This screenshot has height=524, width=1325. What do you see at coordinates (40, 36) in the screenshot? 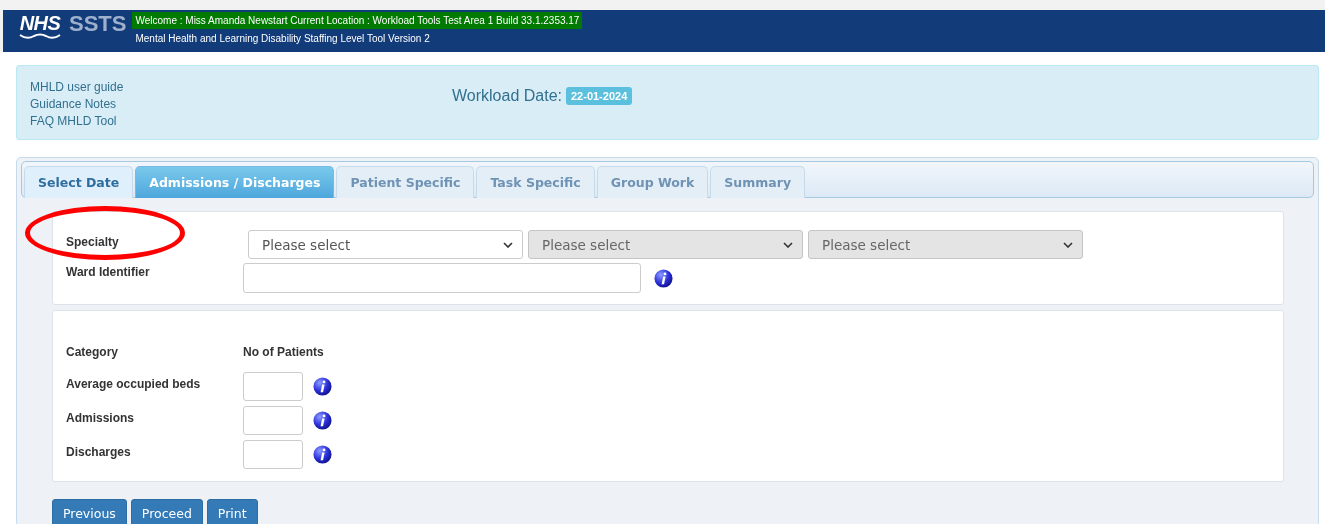
I see `wave-icon` at bounding box center [40, 36].